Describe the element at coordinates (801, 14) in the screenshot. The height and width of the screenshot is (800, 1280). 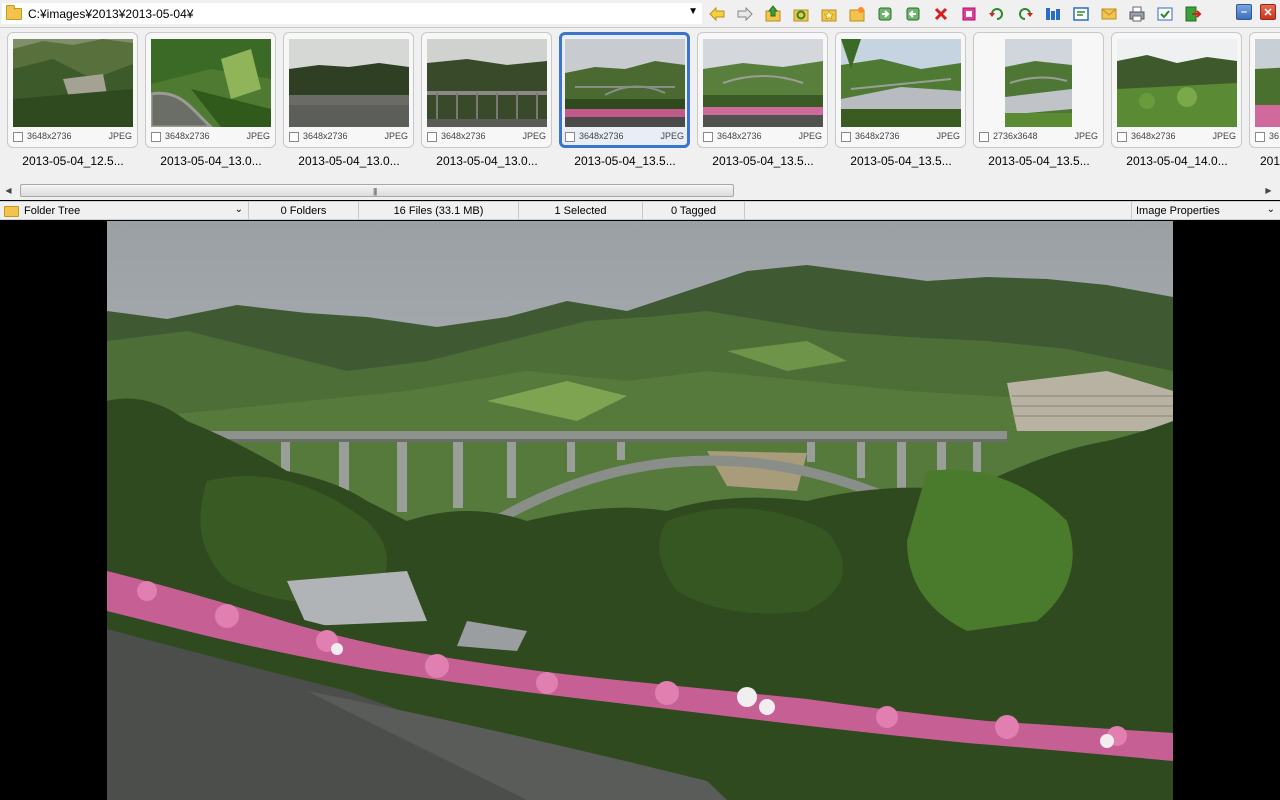
I see `refresh-icon` at that location.